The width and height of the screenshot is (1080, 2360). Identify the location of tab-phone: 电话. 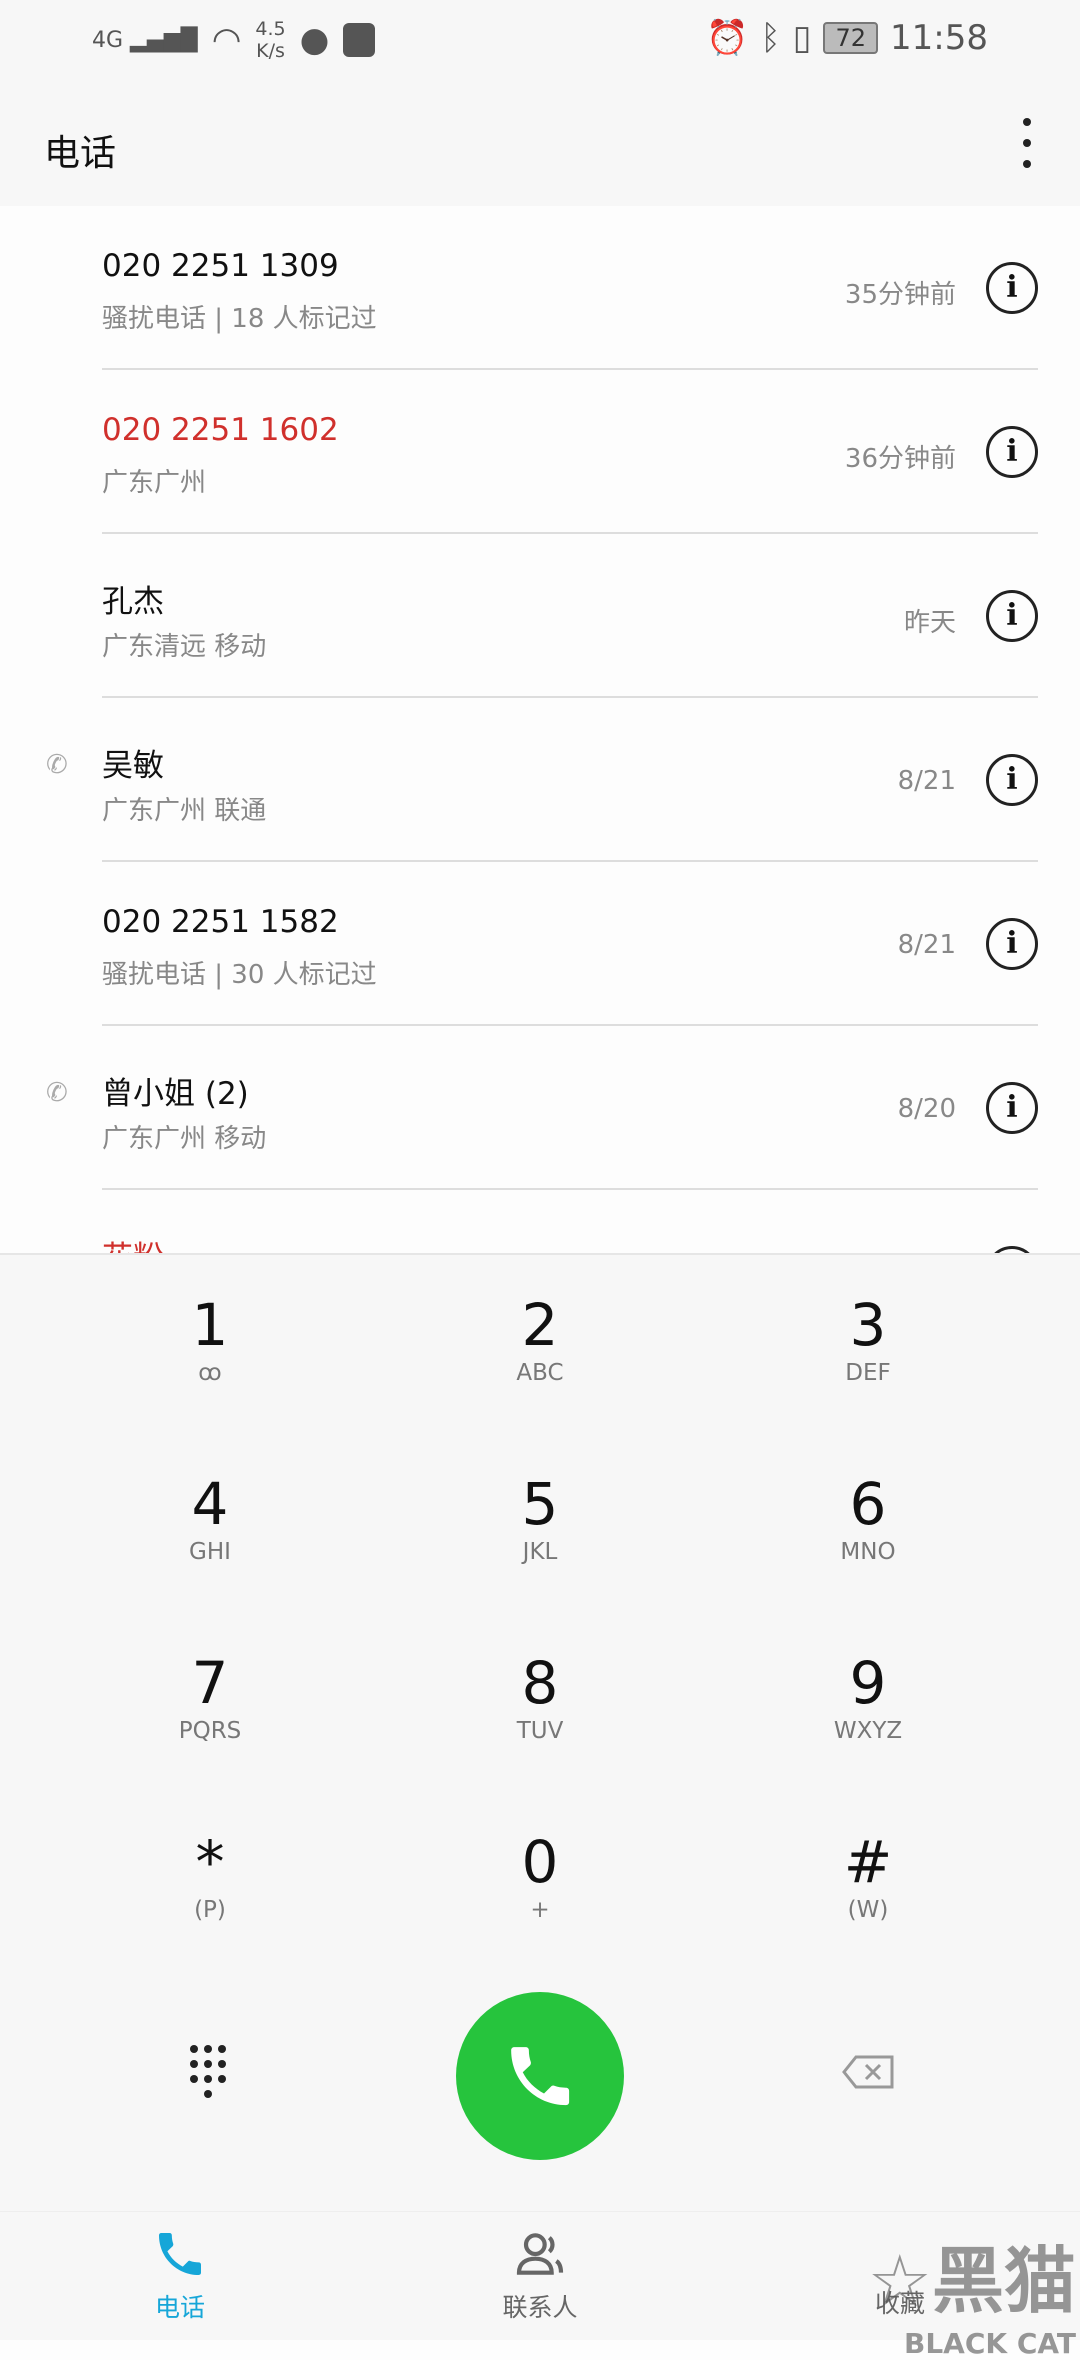
(180, 2275).